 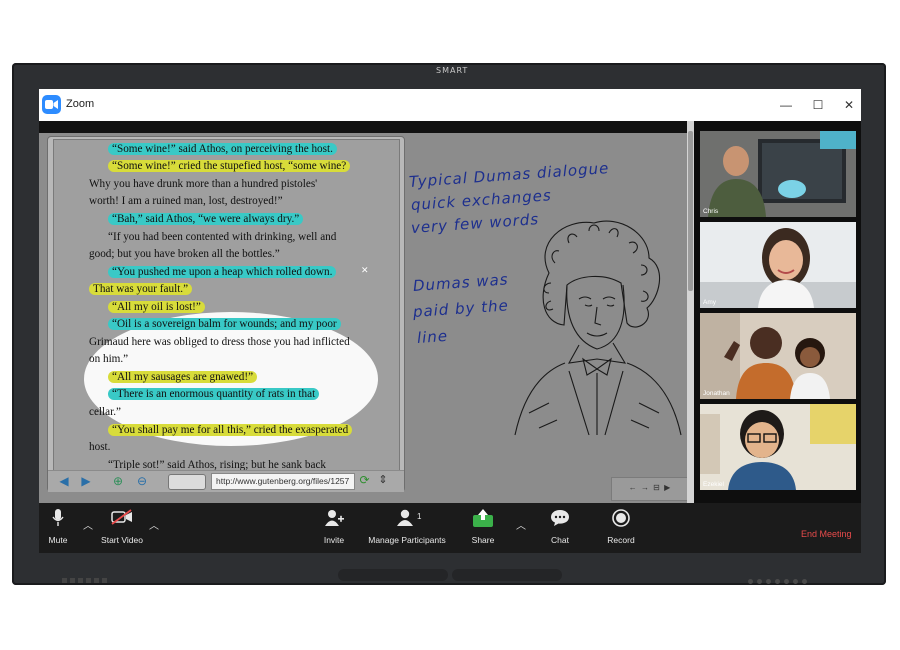 What do you see at coordinates (461, 282) in the screenshot?
I see `annotation-line: Dumas was` at bounding box center [461, 282].